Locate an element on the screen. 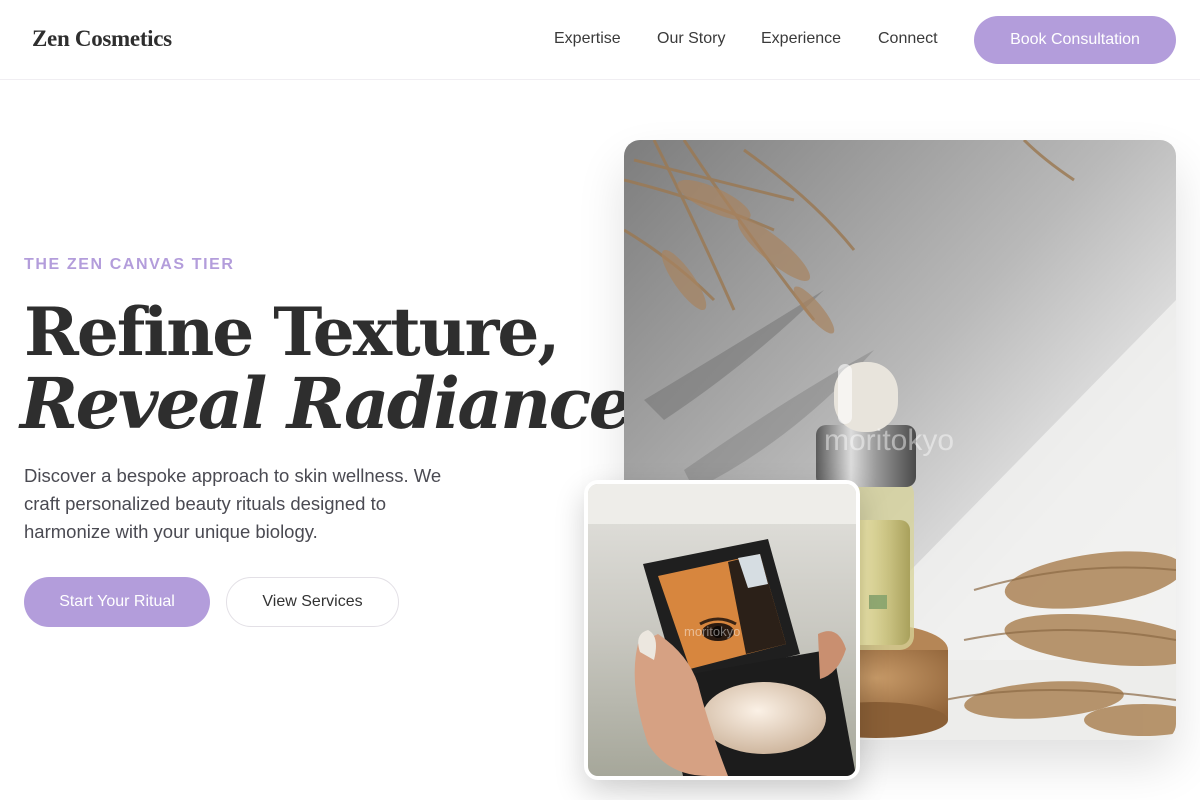  book-consultation-button: Book Consultation is located at coordinates (1075, 40).